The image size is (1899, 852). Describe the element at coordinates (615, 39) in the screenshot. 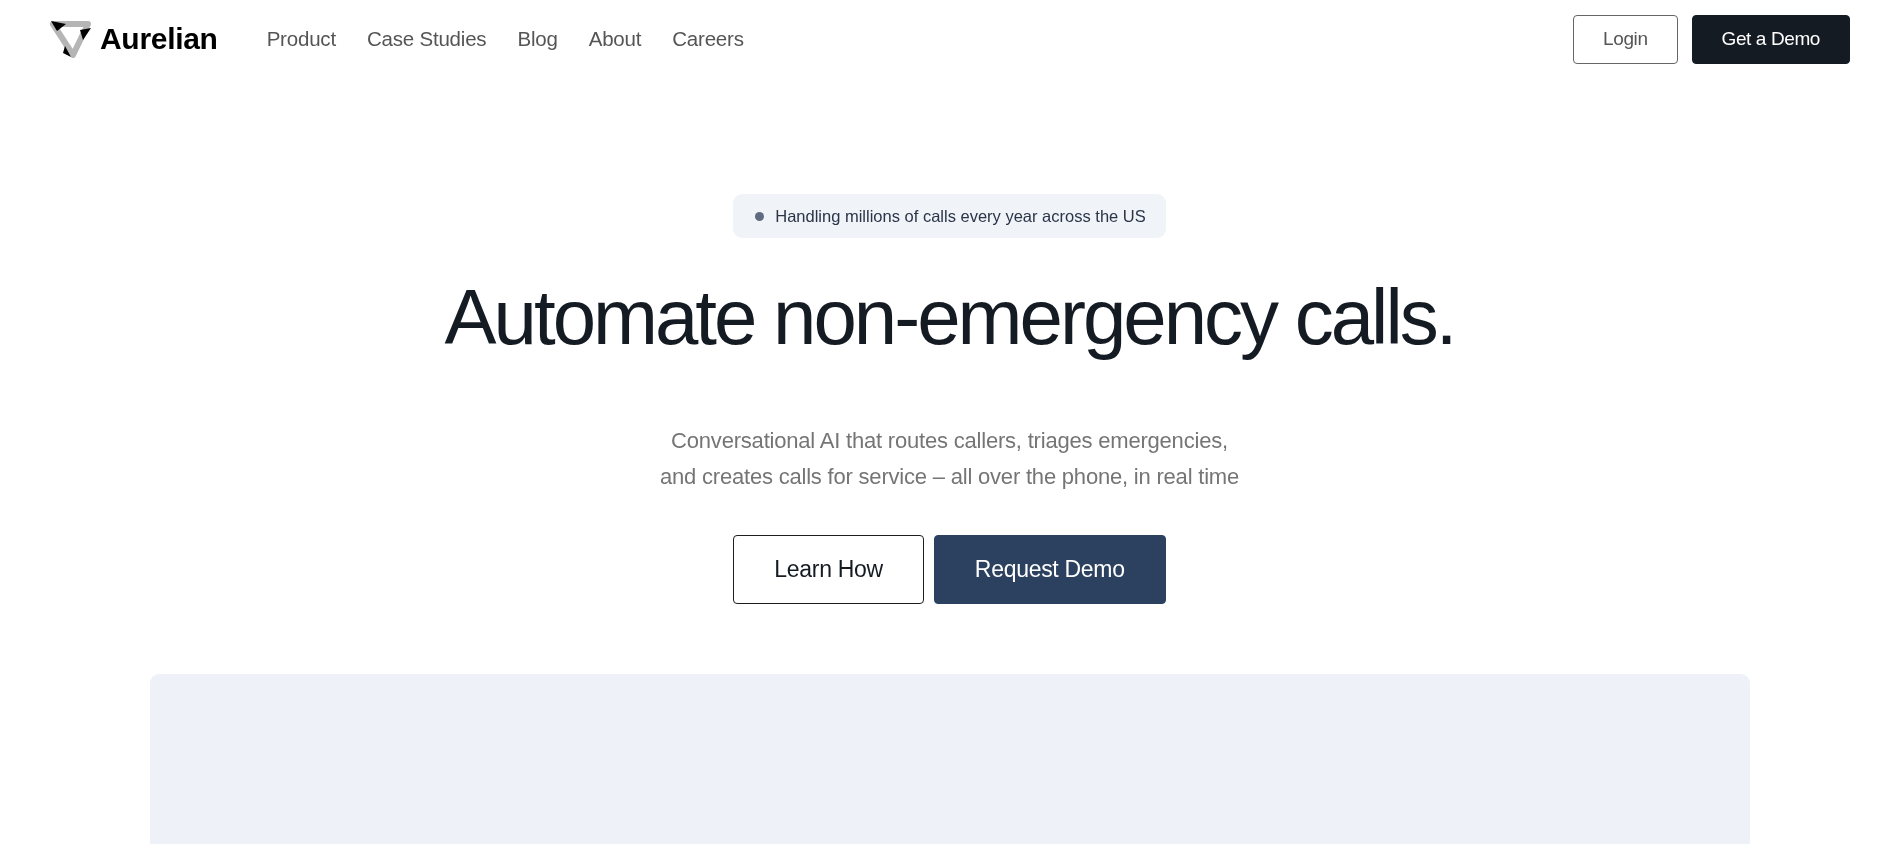

I see `nav-link: About` at that location.